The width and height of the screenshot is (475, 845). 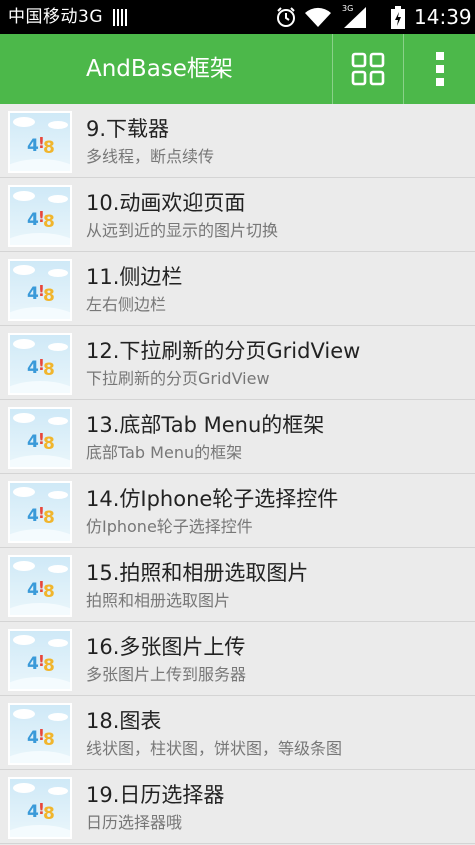 I want to click on list-item-subtitle: 从远到近的显示的图片切换, so click(x=182, y=230).